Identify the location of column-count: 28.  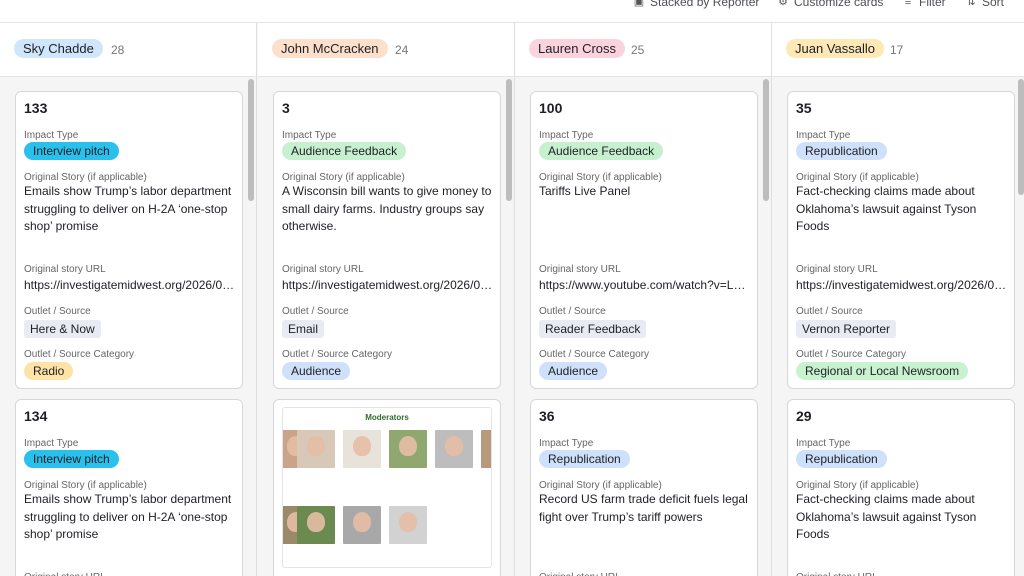
(118, 50).